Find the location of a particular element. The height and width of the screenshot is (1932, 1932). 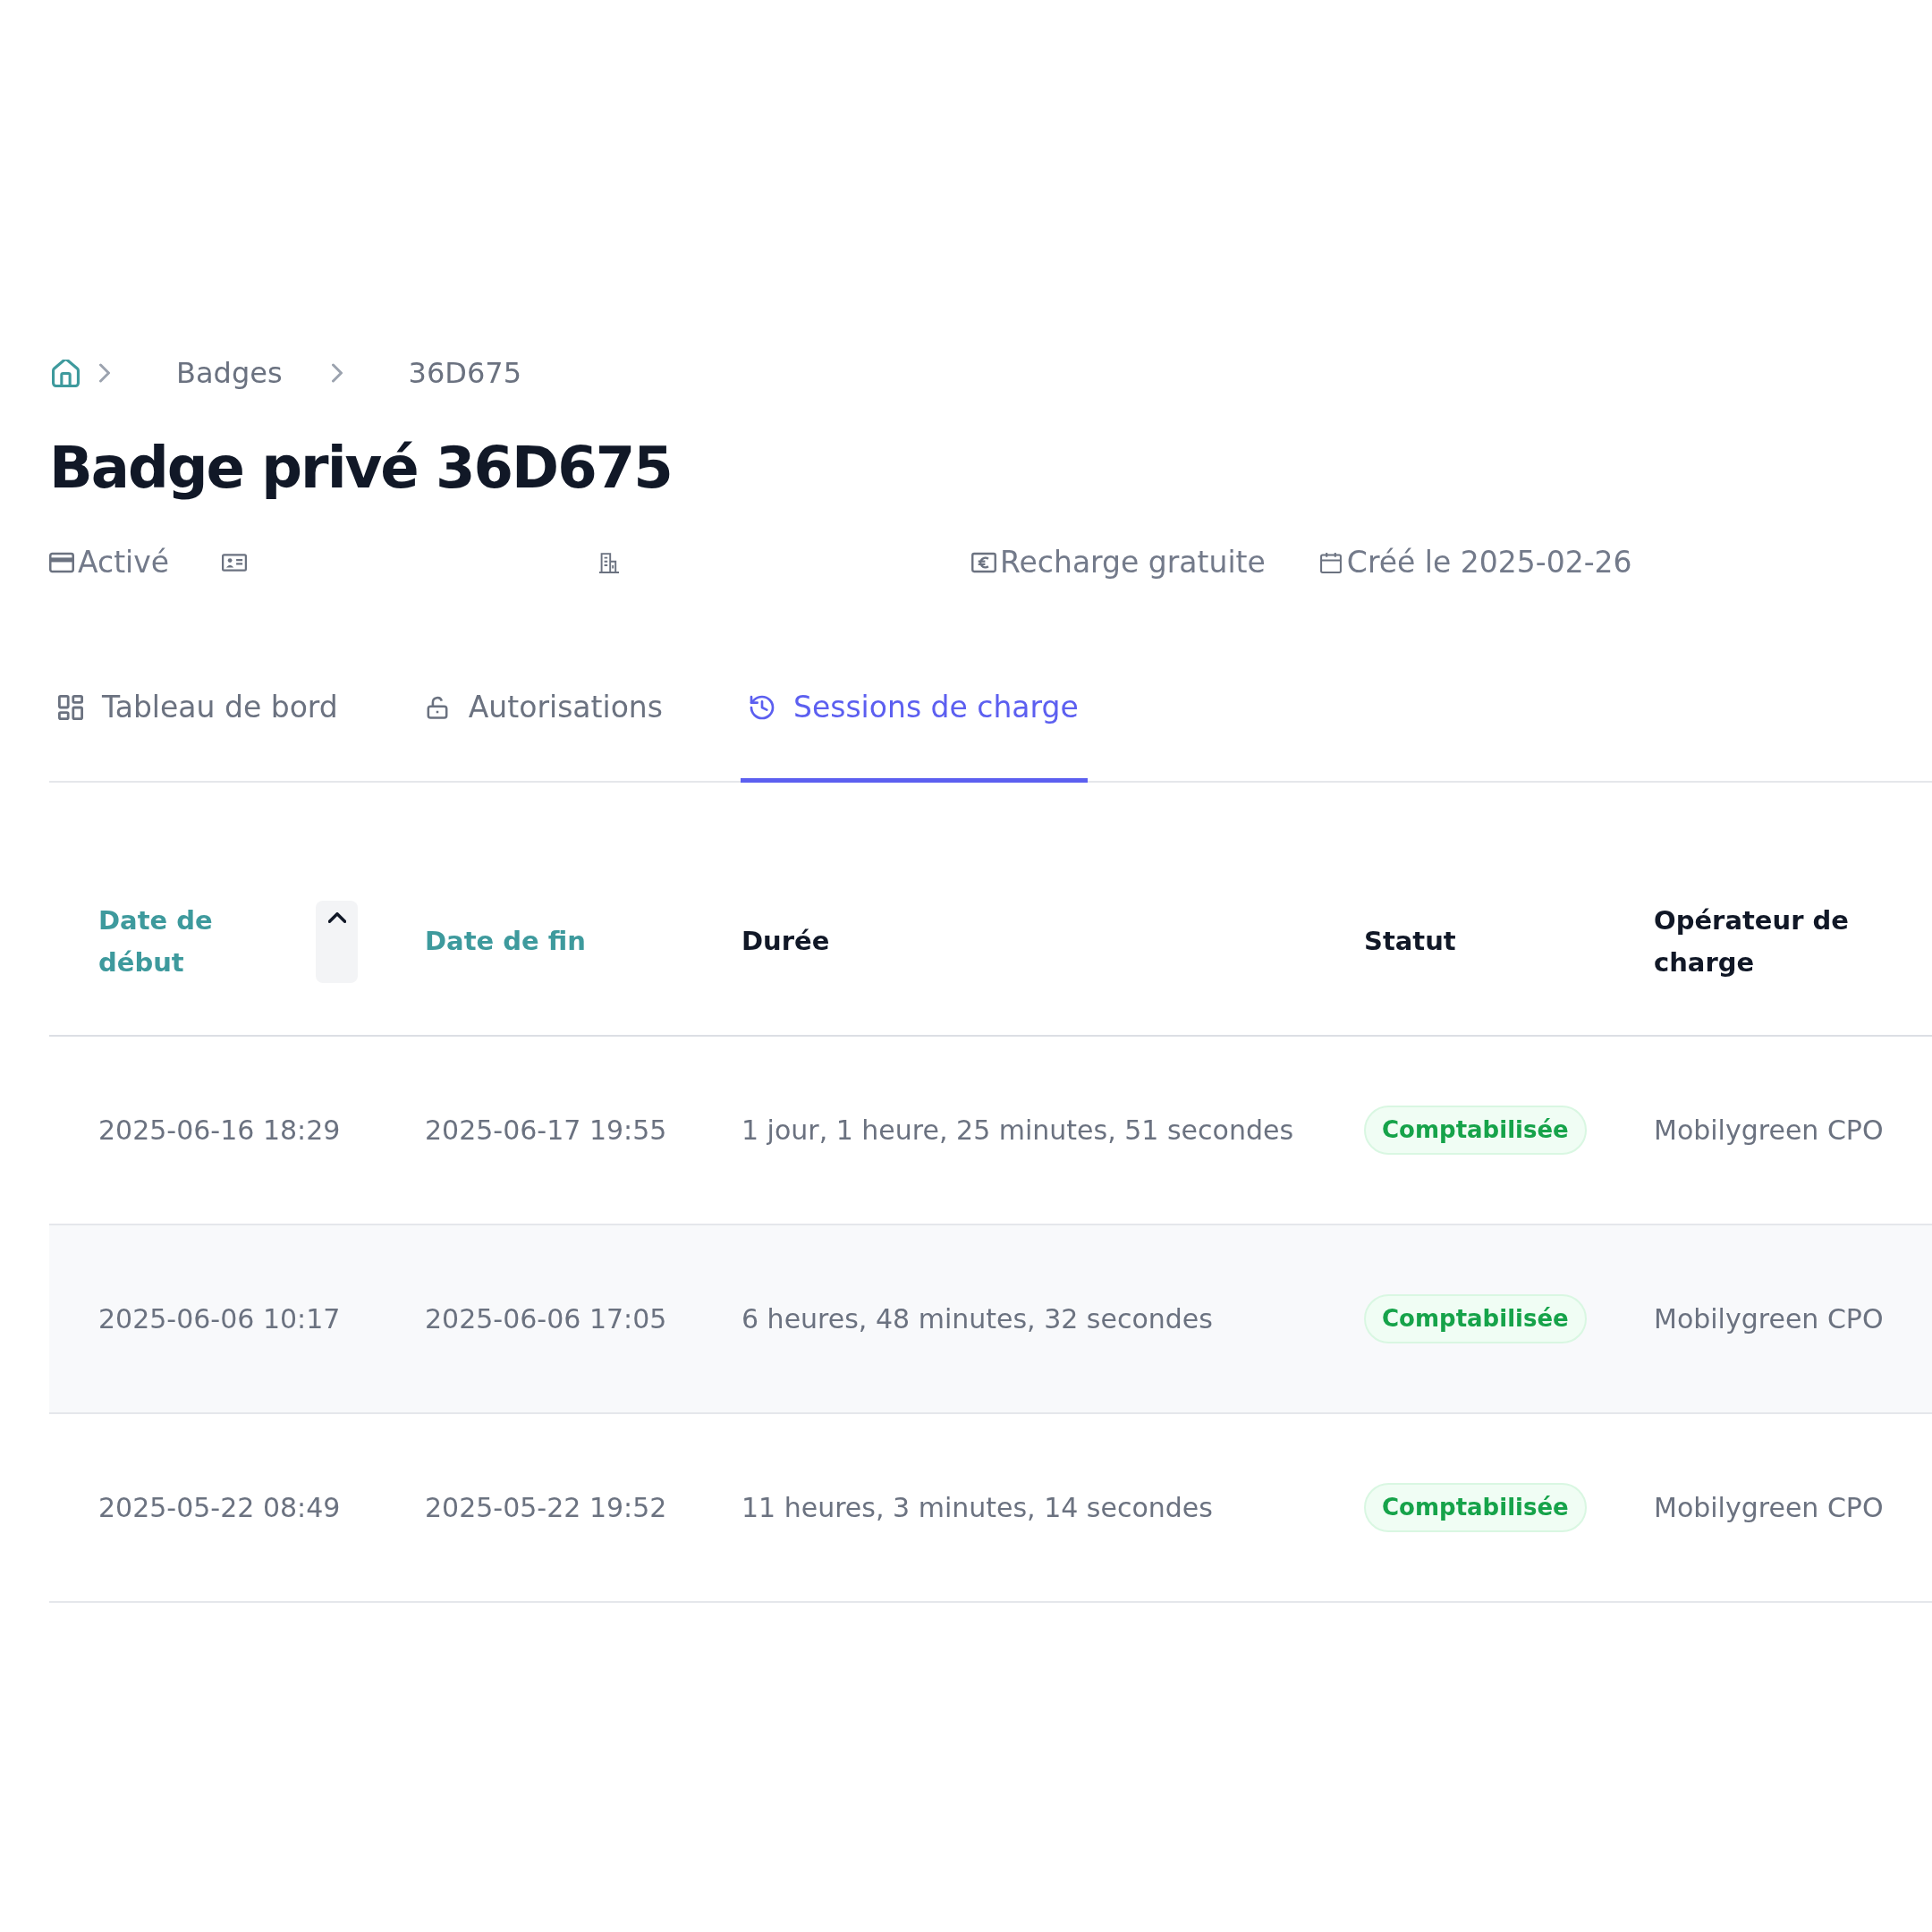

table-cell: 11 heures, 3 minutes, 14 secondes is located at coordinates (977, 1507).